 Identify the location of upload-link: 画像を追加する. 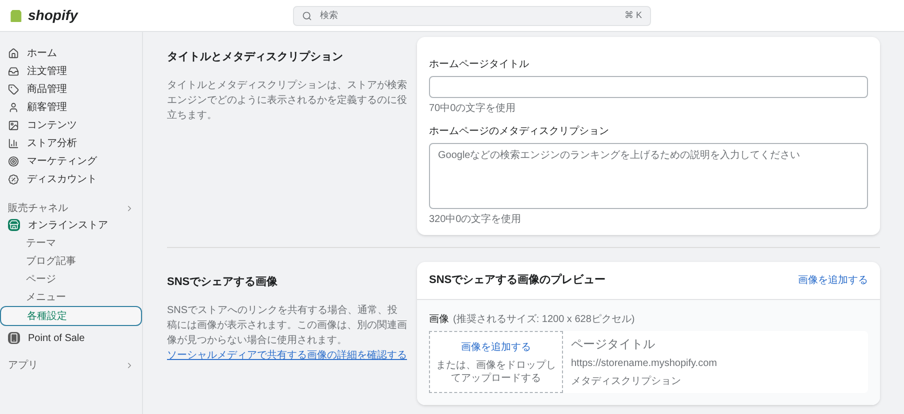
(496, 347).